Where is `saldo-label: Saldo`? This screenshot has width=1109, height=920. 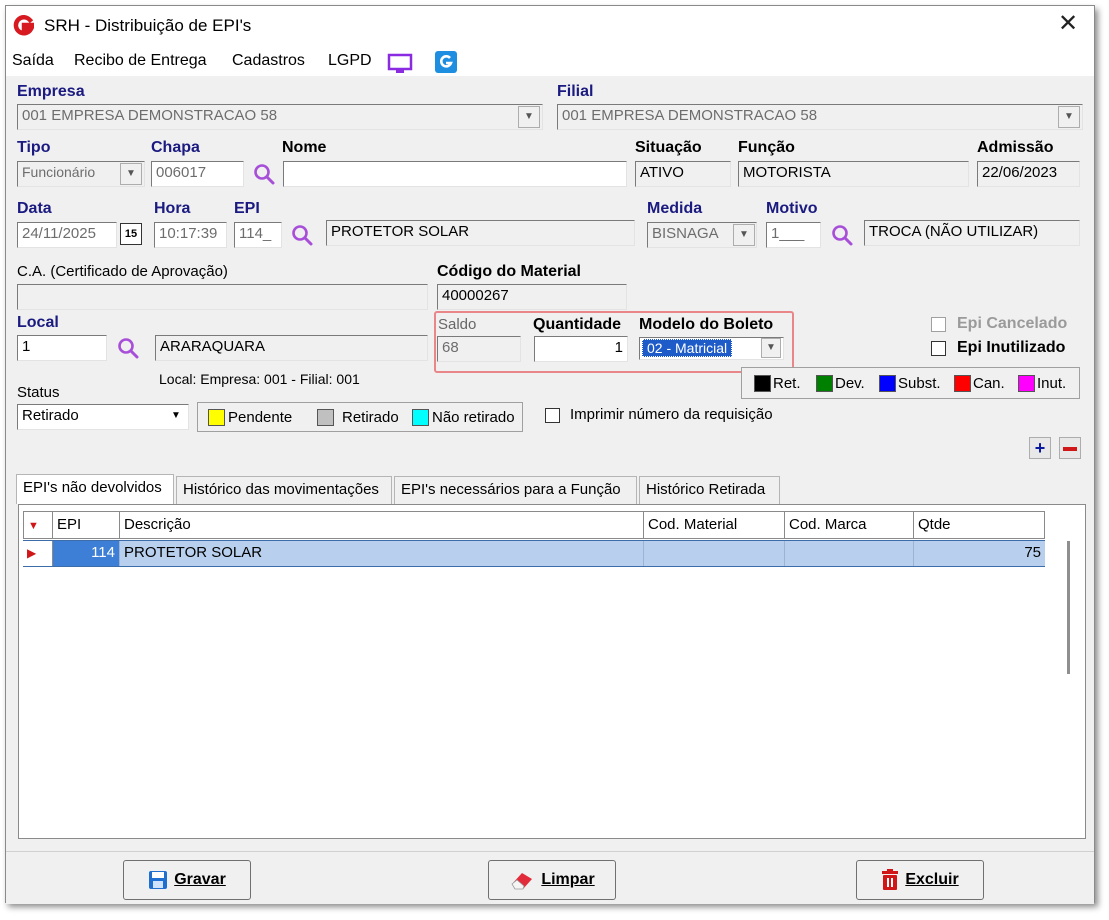
saldo-label: Saldo is located at coordinates (457, 324).